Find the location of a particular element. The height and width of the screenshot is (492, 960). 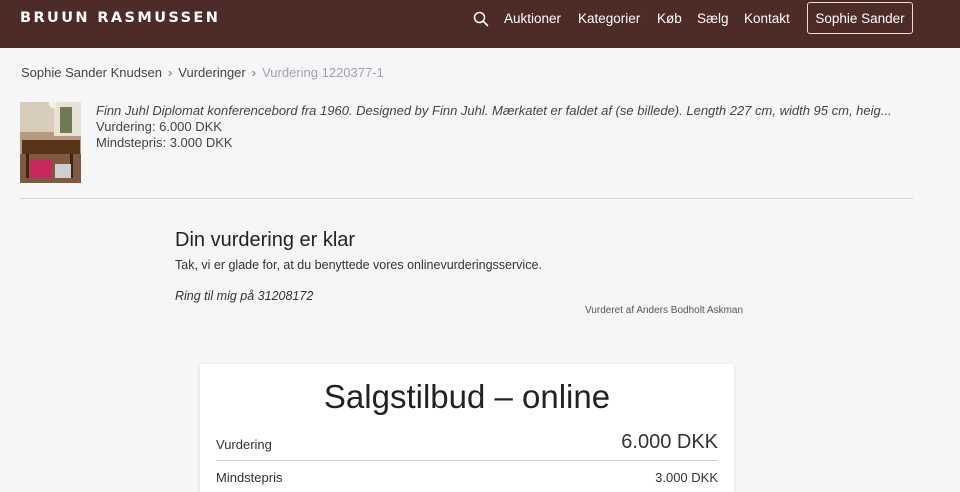

offer-row-label-min-price: Mindstepris is located at coordinates (249, 477).